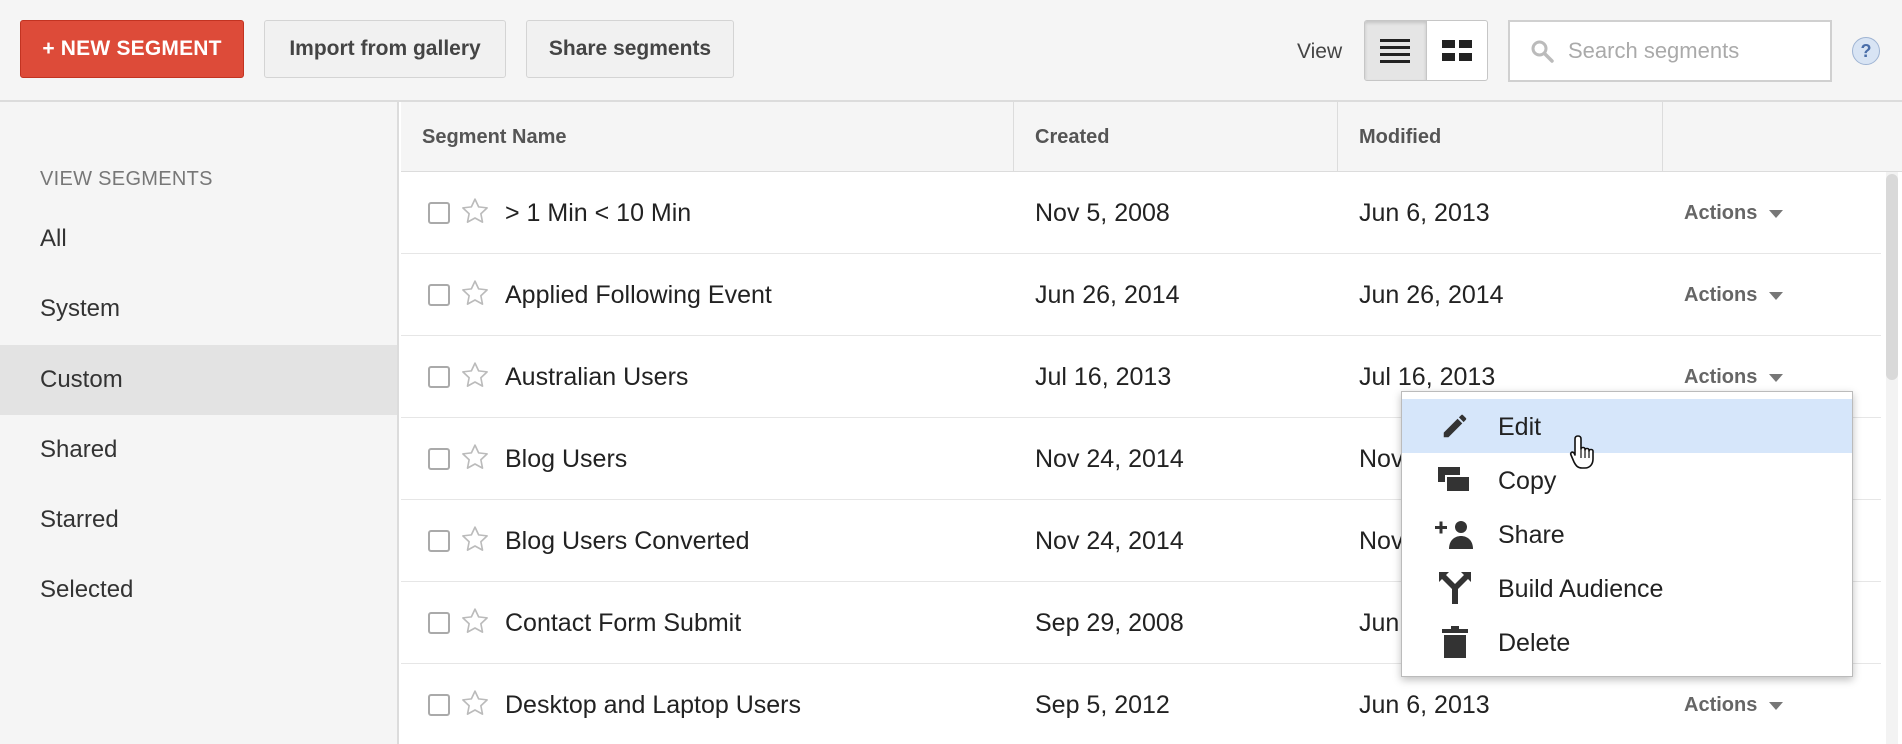 Image resolution: width=1902 pixels, height=744 pixels. Describe the element at coordinates (1107, 295) in the screenshot. I see `created-date: Jun 26, 2014` at that location.